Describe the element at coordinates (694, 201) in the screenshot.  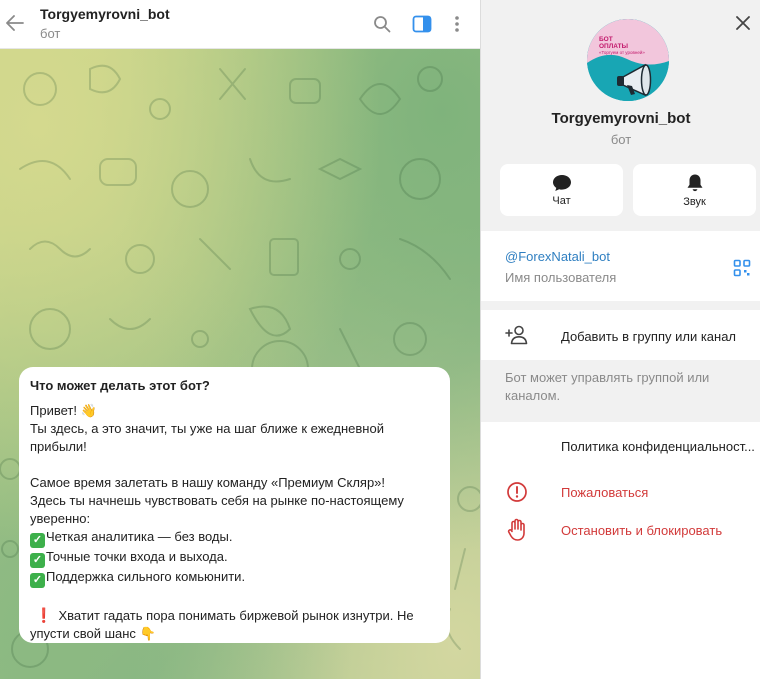
I see `sound-button-label: Звук` at that location.